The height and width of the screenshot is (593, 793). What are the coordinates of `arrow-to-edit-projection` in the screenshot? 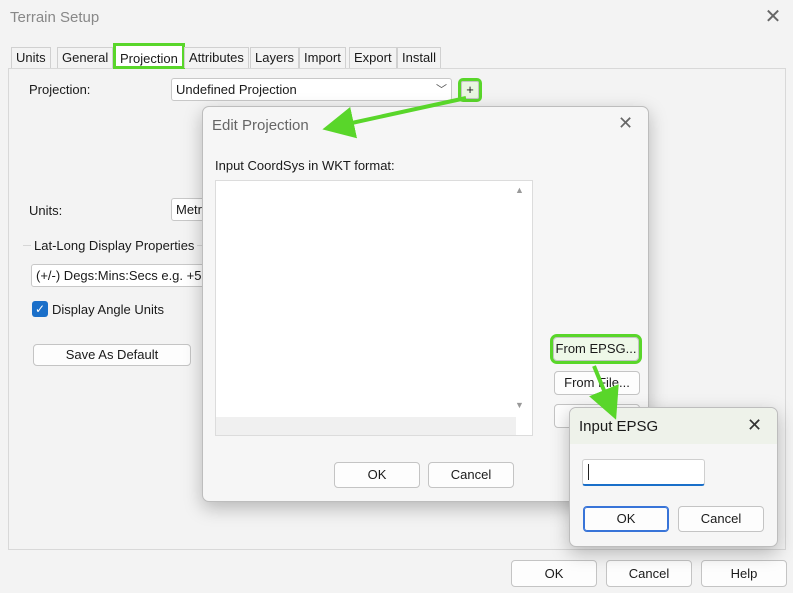 It's located at (394, 117).